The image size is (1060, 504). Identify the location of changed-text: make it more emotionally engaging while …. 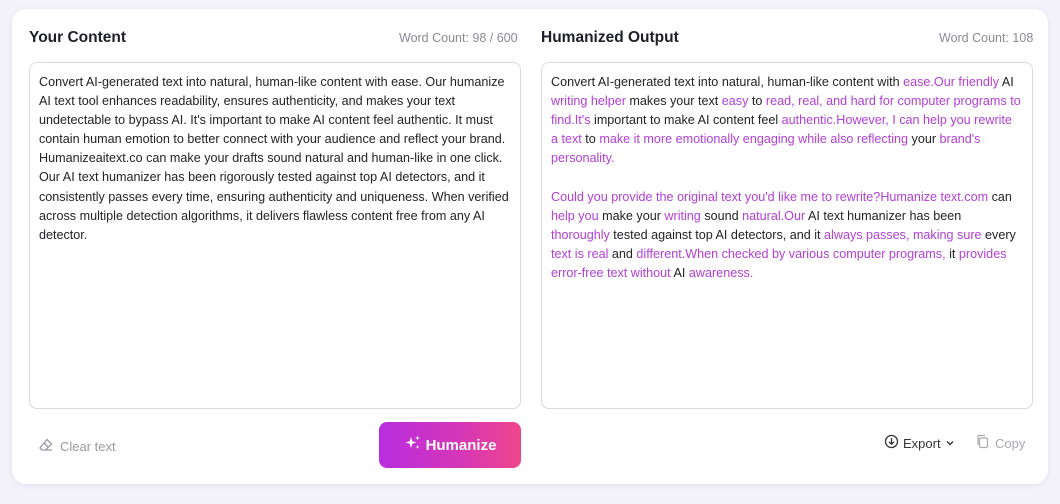
(754, 139).